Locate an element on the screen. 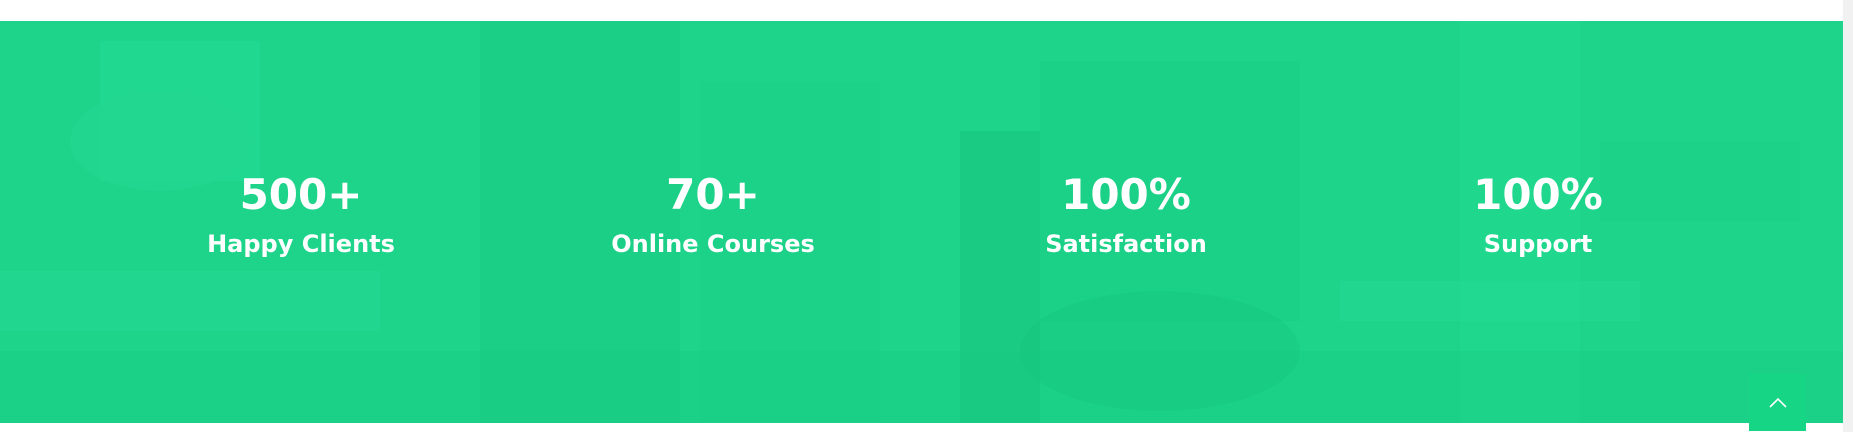 The image size is (1853, 432). chevron-up-icon is located at coordinates (1777, 402).